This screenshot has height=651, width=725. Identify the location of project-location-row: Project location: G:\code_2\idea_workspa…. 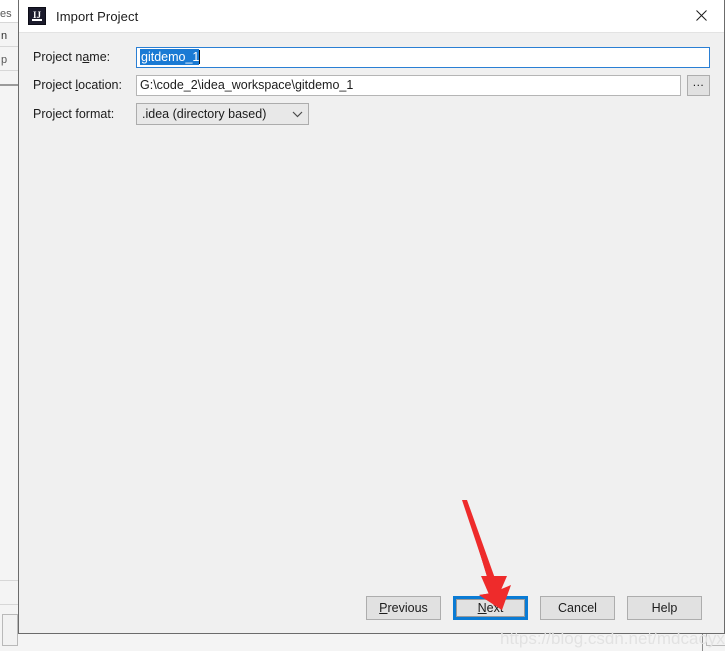
(371, 85).